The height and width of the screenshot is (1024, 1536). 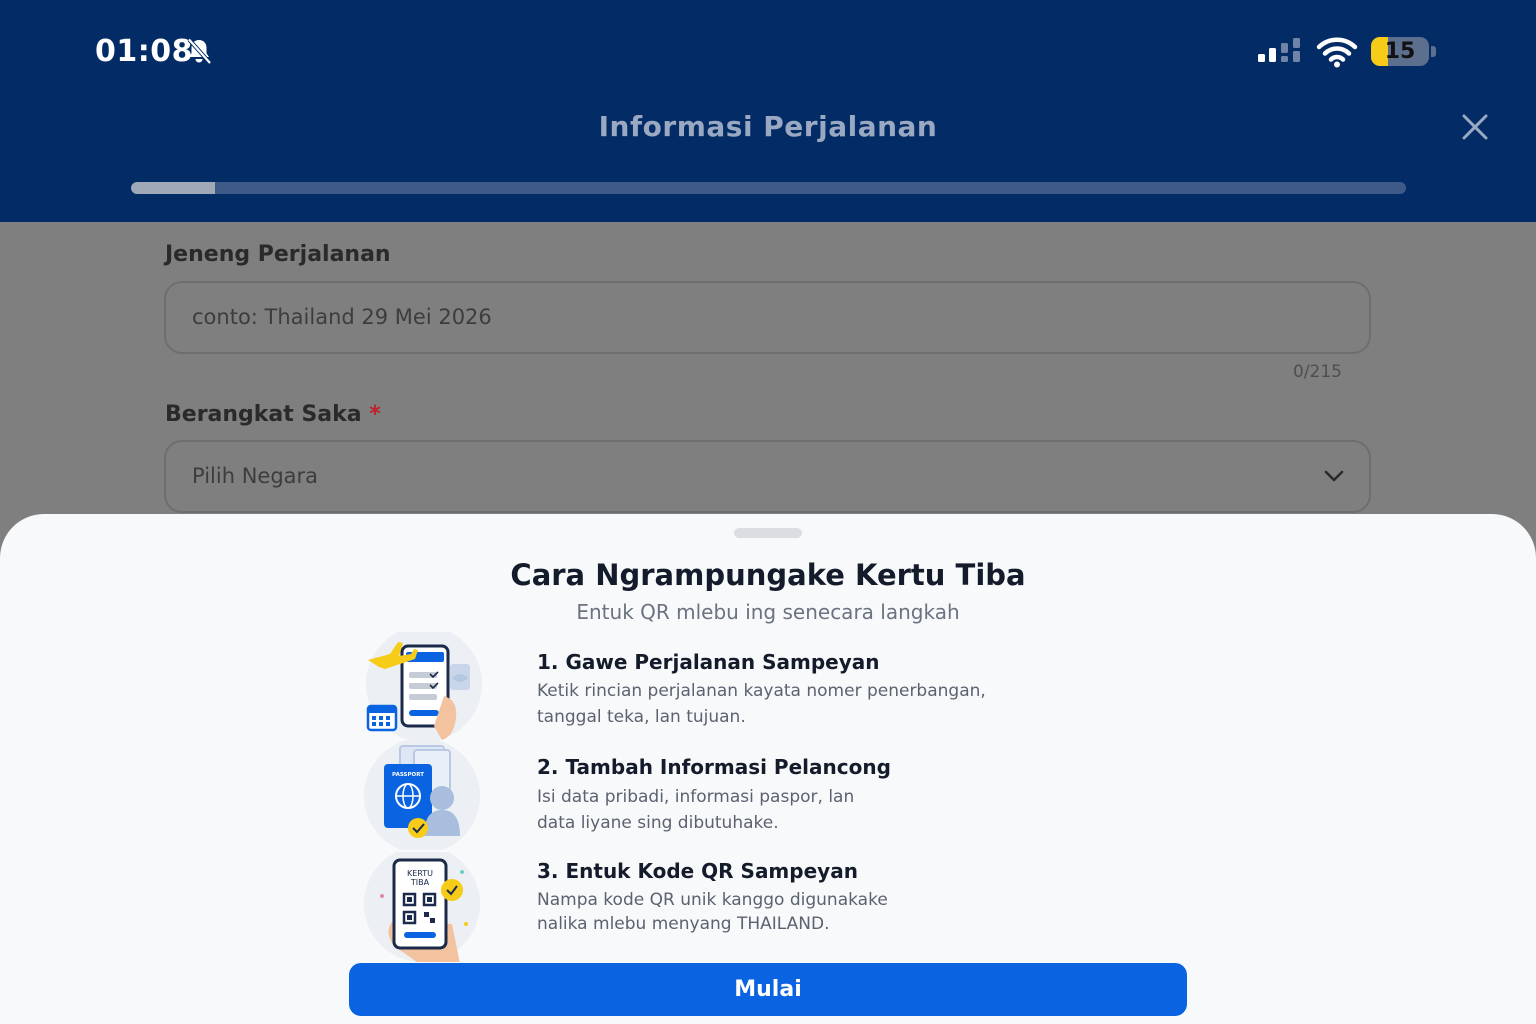 I want to click on trip-name-placeholder: conto: Thailand 29 Mei 2026, so click(x=342, y=317).